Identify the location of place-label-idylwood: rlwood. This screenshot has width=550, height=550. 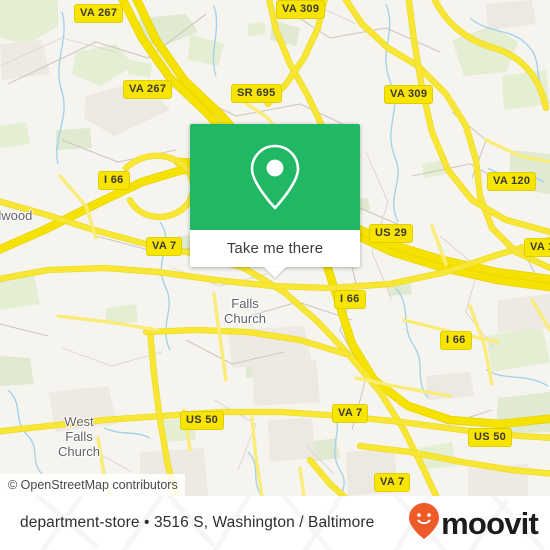
(16, 215).